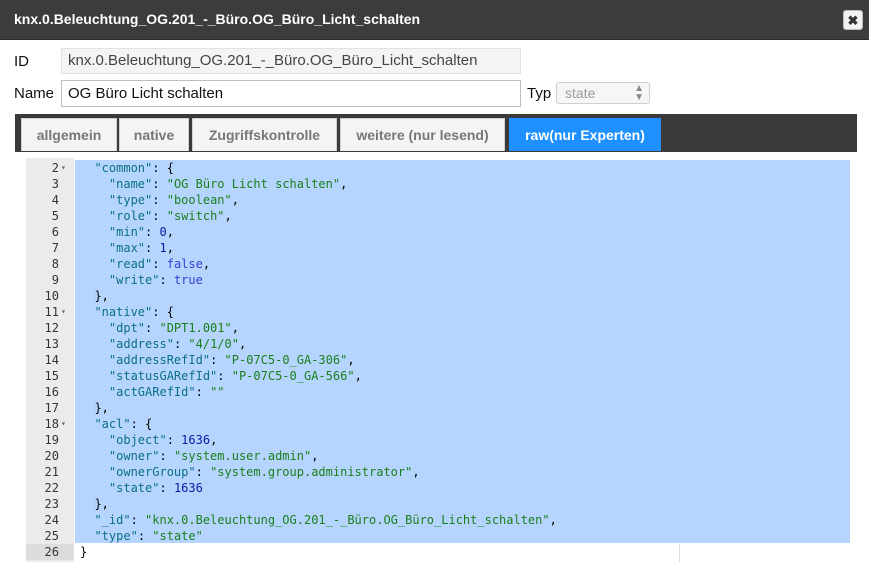 The height and width of the screenshot is (562, 869). I want to click on line-number: 14, so click(51, 360).